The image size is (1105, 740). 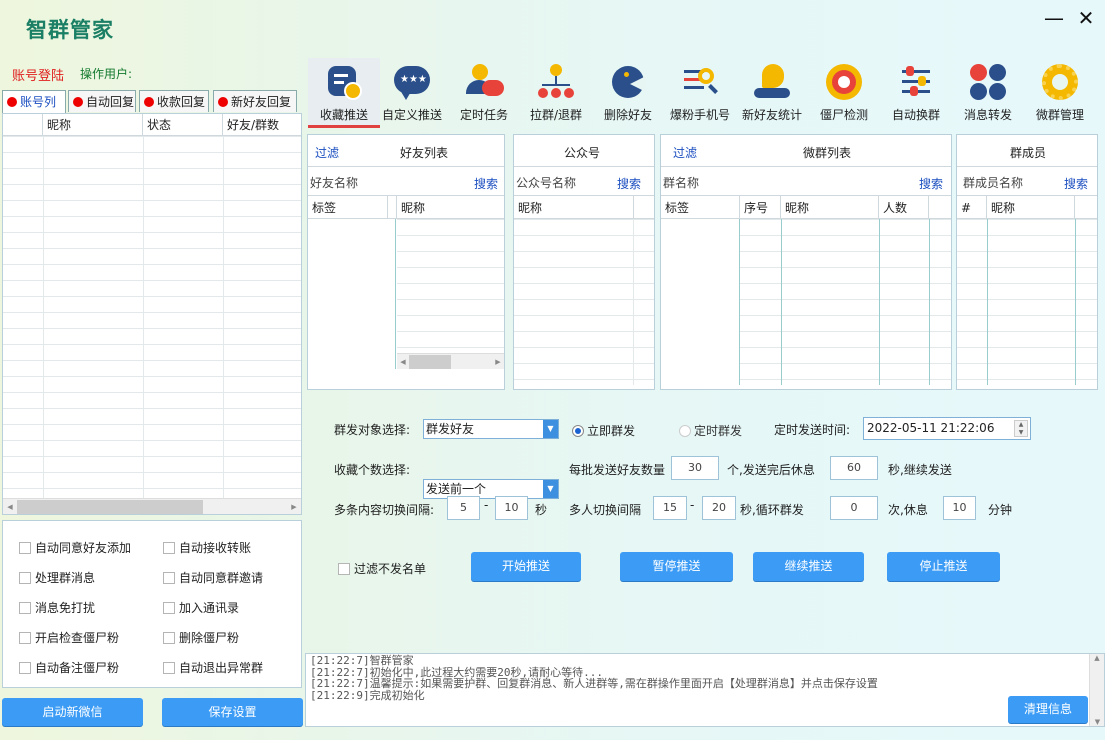 What do you see at coordinates (463, 508) in the screenshot?
I see `content-interval-min: 5` at bounding box center [463, 508].